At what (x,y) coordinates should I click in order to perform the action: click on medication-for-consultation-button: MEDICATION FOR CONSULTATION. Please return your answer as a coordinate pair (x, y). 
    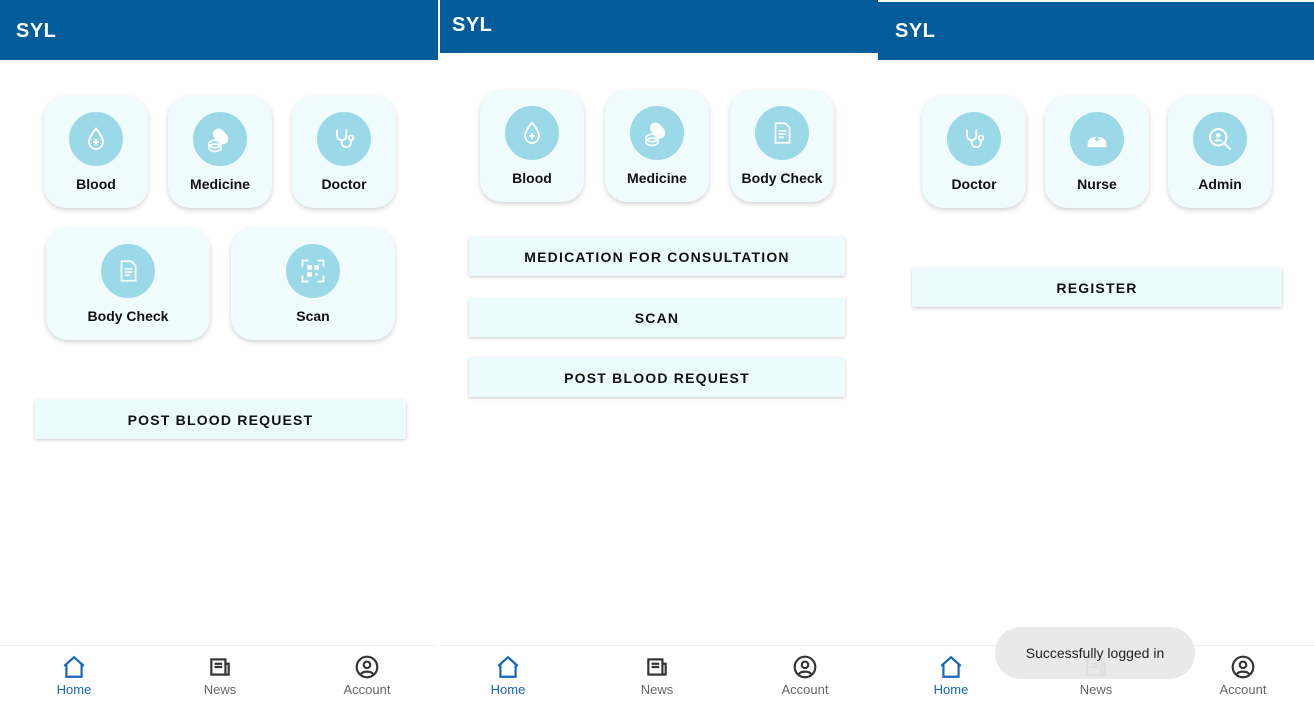
    Looking at the image, I should click on (657, 256).